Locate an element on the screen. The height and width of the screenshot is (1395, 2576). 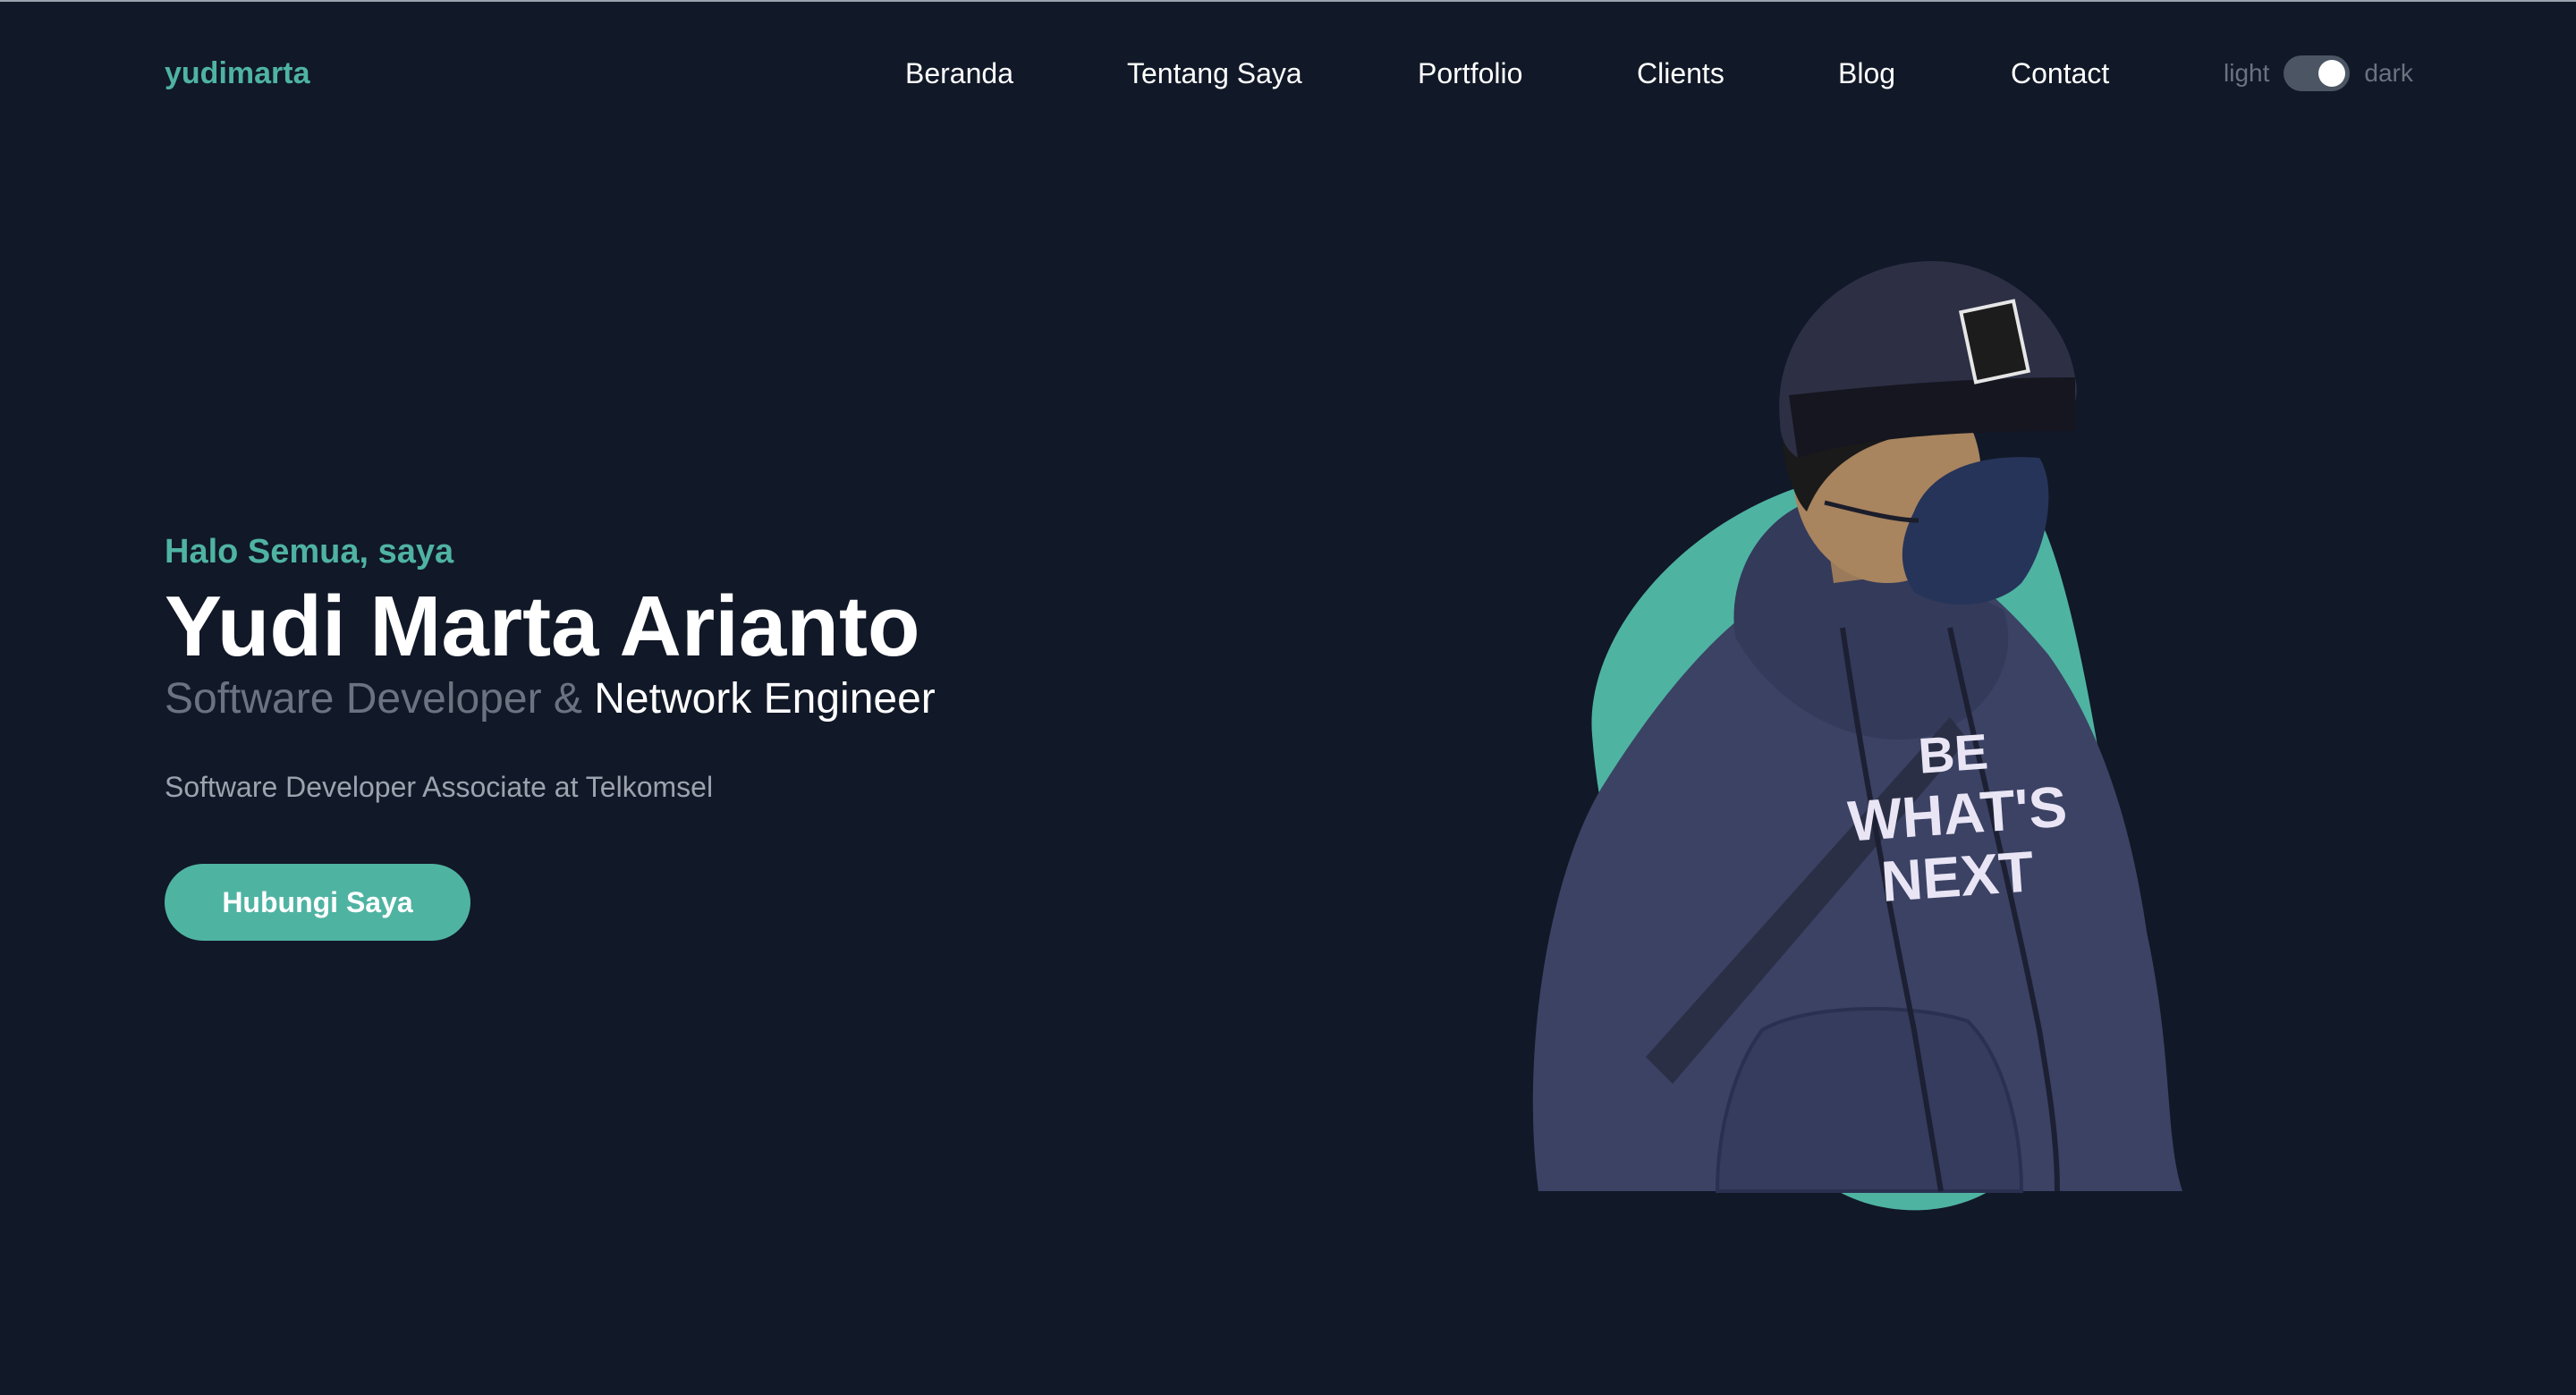
hoodie-pocket is located at coordinates (1869, 1100).